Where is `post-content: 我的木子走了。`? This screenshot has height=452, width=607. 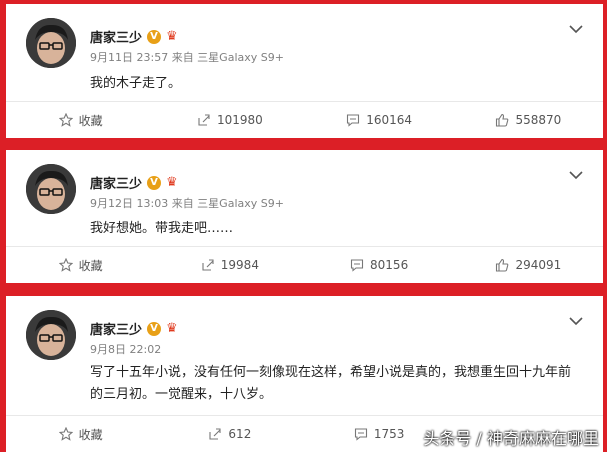
post-content: 我的木子走了。 is located at coordinates (136, 83).